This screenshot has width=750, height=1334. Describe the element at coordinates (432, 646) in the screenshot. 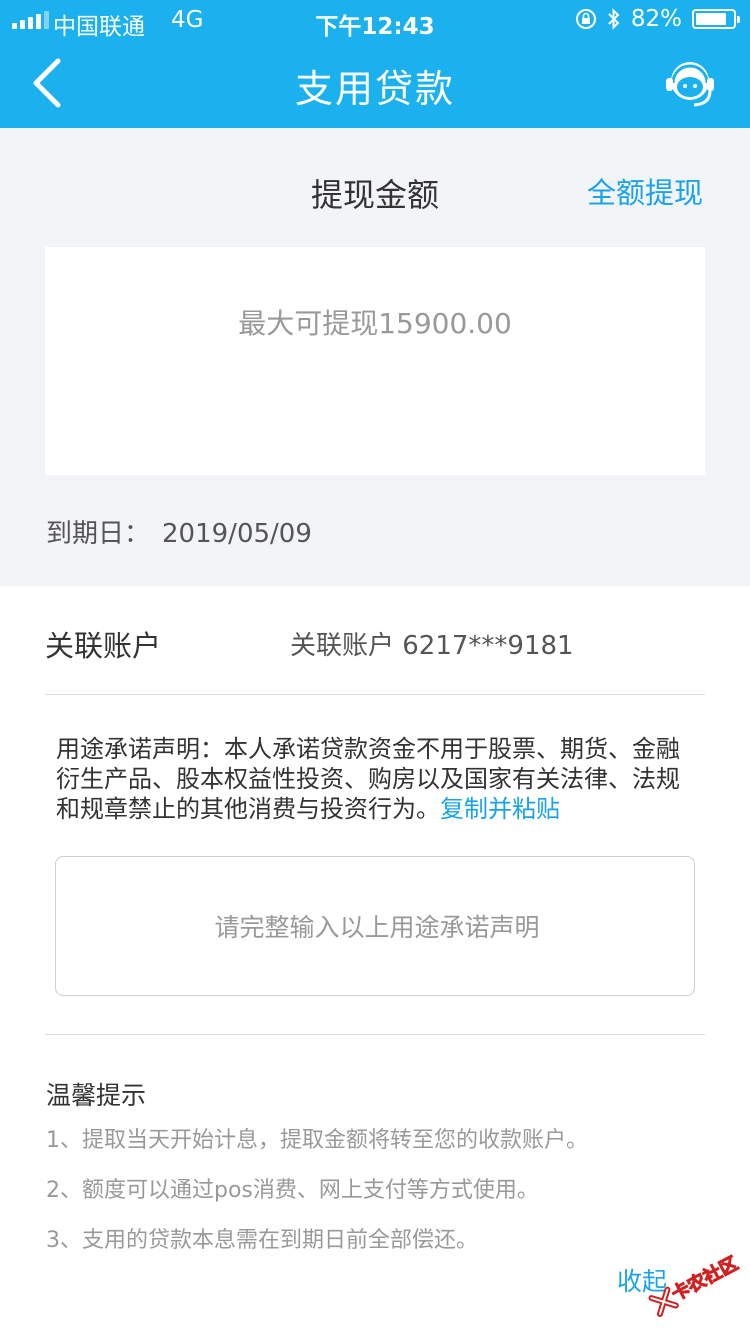

I see `linked-account-value: 关联账户 6217***9181` at that location.